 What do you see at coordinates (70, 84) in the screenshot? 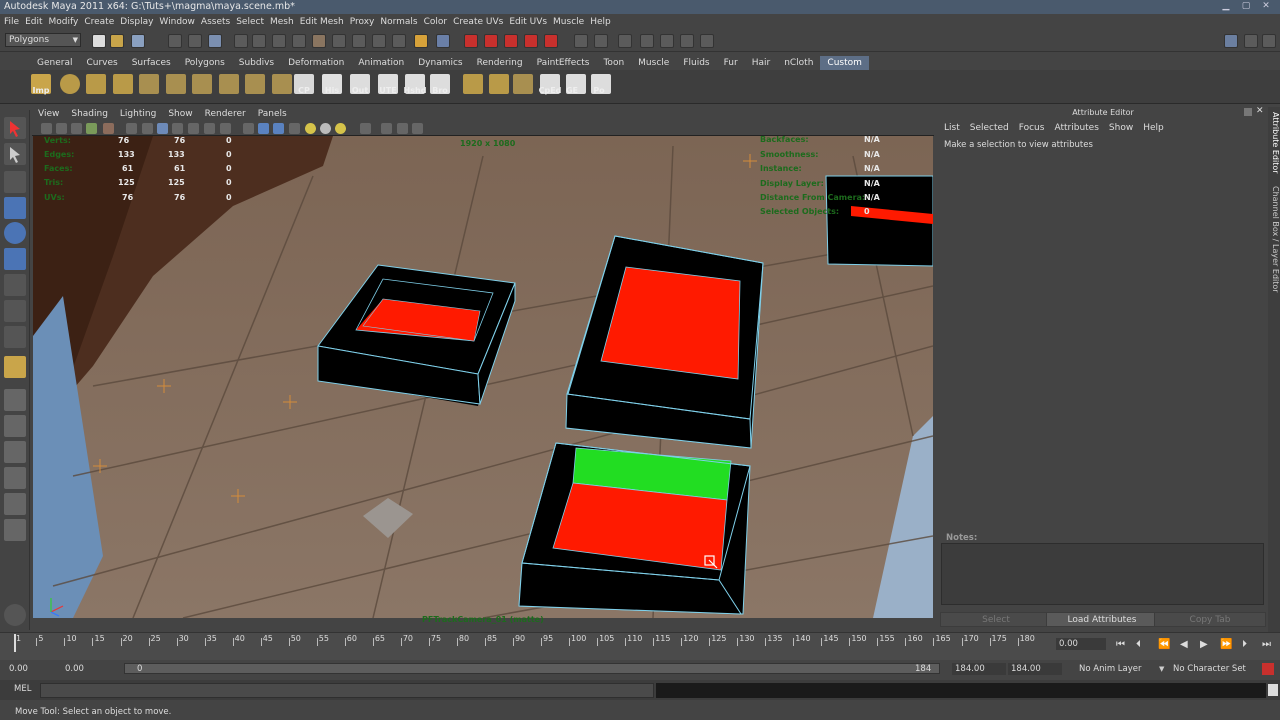
I see `sphere-icon` at bounding box center [70, 84].